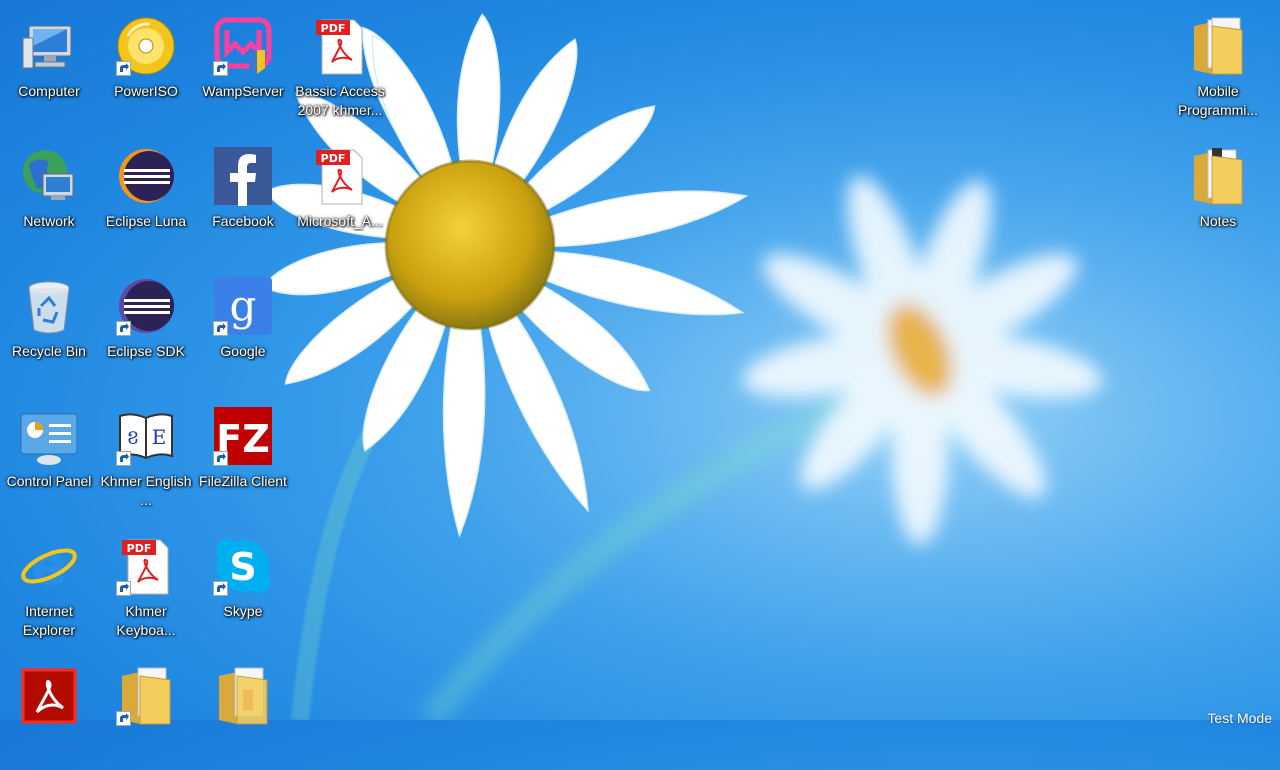 The height and width of the screenshot is (770, 1280). I want to click on test-mode-watermark: Test Mode, so click(1239, 718).